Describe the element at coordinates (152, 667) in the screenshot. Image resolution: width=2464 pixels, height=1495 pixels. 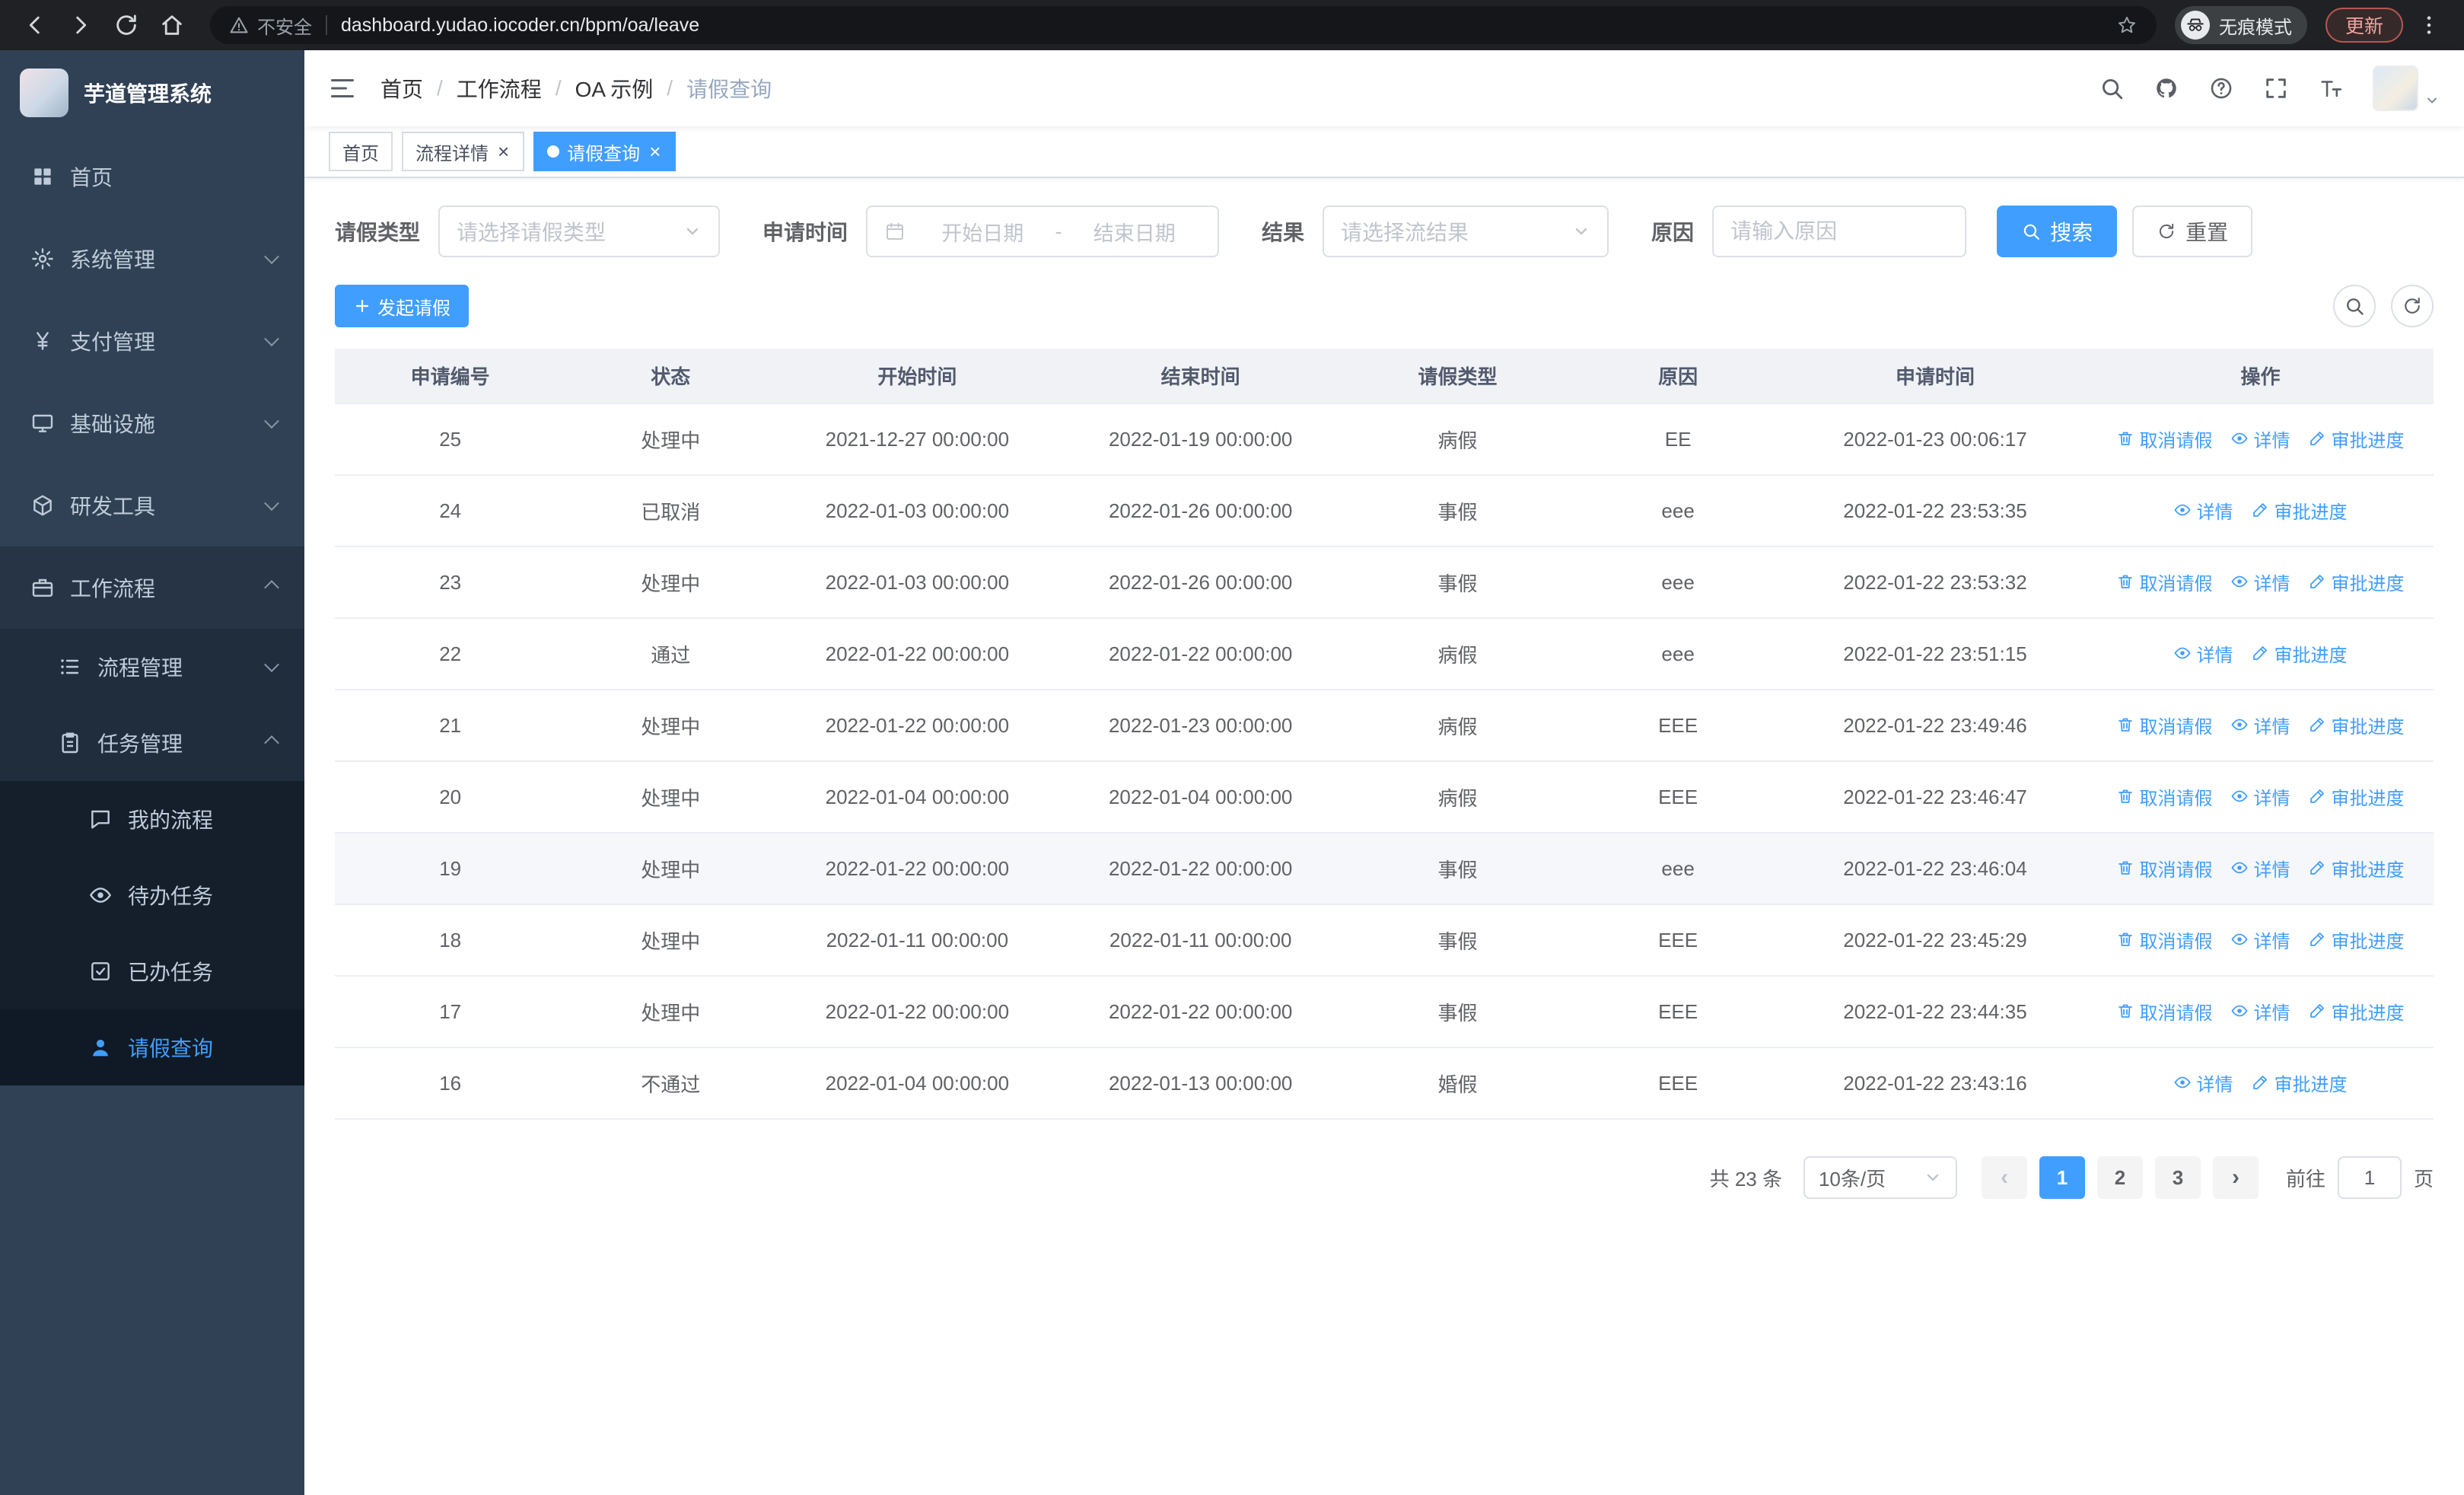
I see `sidebar-item: 流程管理` at that location.